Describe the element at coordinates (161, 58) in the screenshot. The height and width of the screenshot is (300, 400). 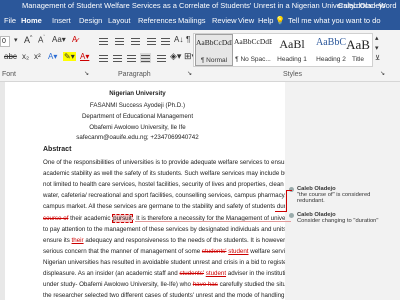
I see `line-spacing-icon` at that location.